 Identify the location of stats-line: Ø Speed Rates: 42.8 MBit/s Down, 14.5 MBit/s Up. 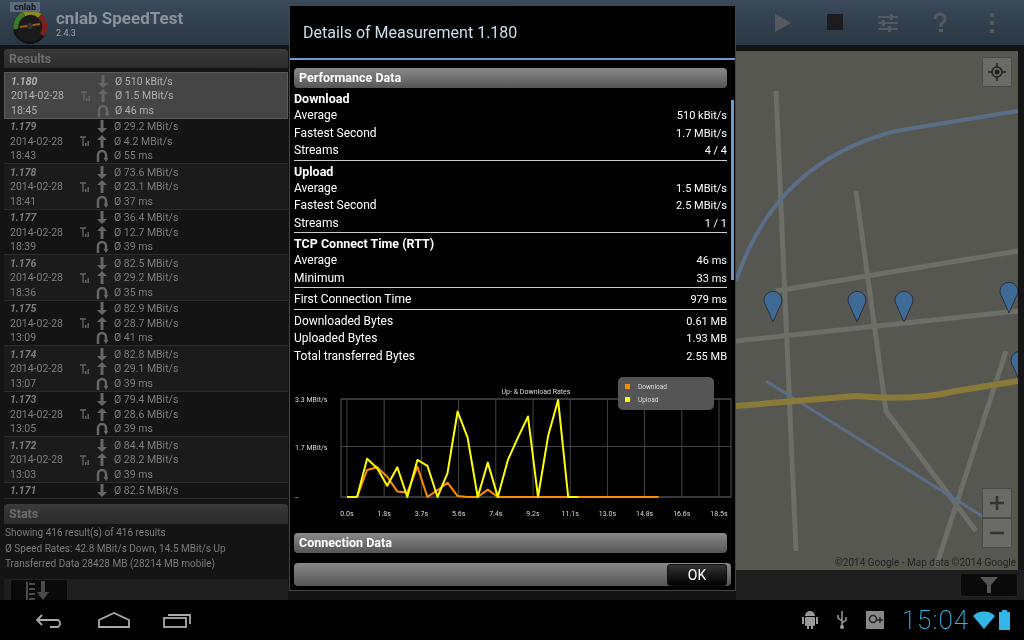
(115, 548).